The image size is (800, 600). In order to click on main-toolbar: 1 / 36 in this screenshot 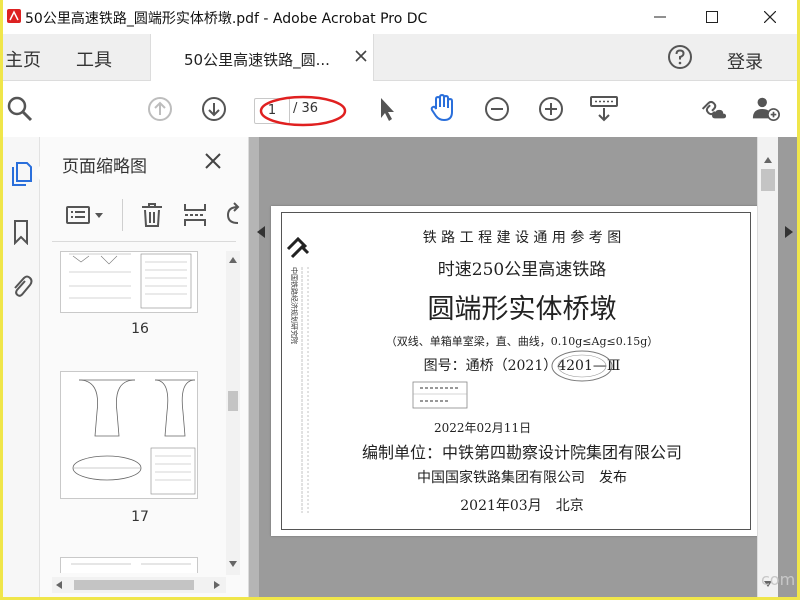, I will do `click(400, 109)`.